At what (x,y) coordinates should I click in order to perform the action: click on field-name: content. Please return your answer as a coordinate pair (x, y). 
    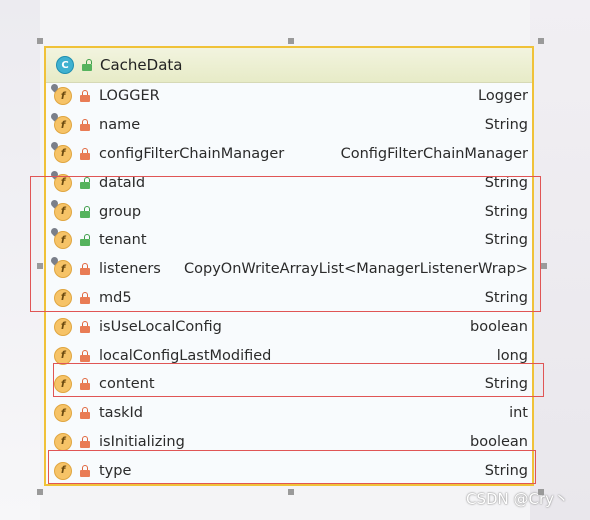
    Looking at the image, I should click on (127, 384).